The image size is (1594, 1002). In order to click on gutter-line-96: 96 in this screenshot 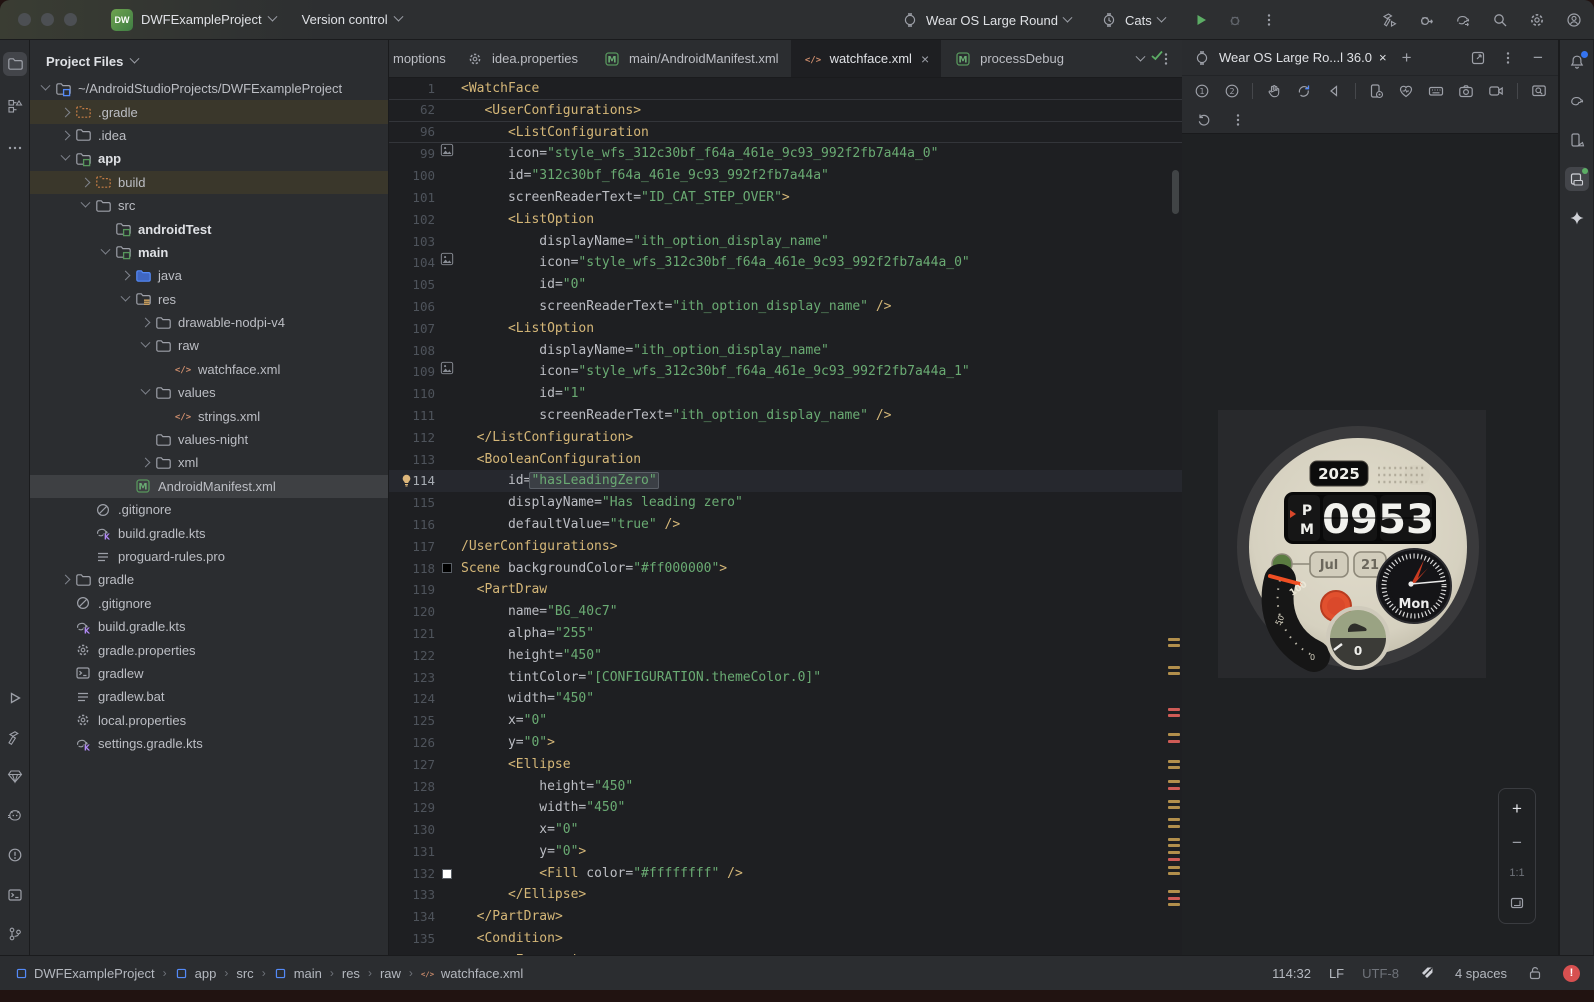, I will do `click(425, 132)`.